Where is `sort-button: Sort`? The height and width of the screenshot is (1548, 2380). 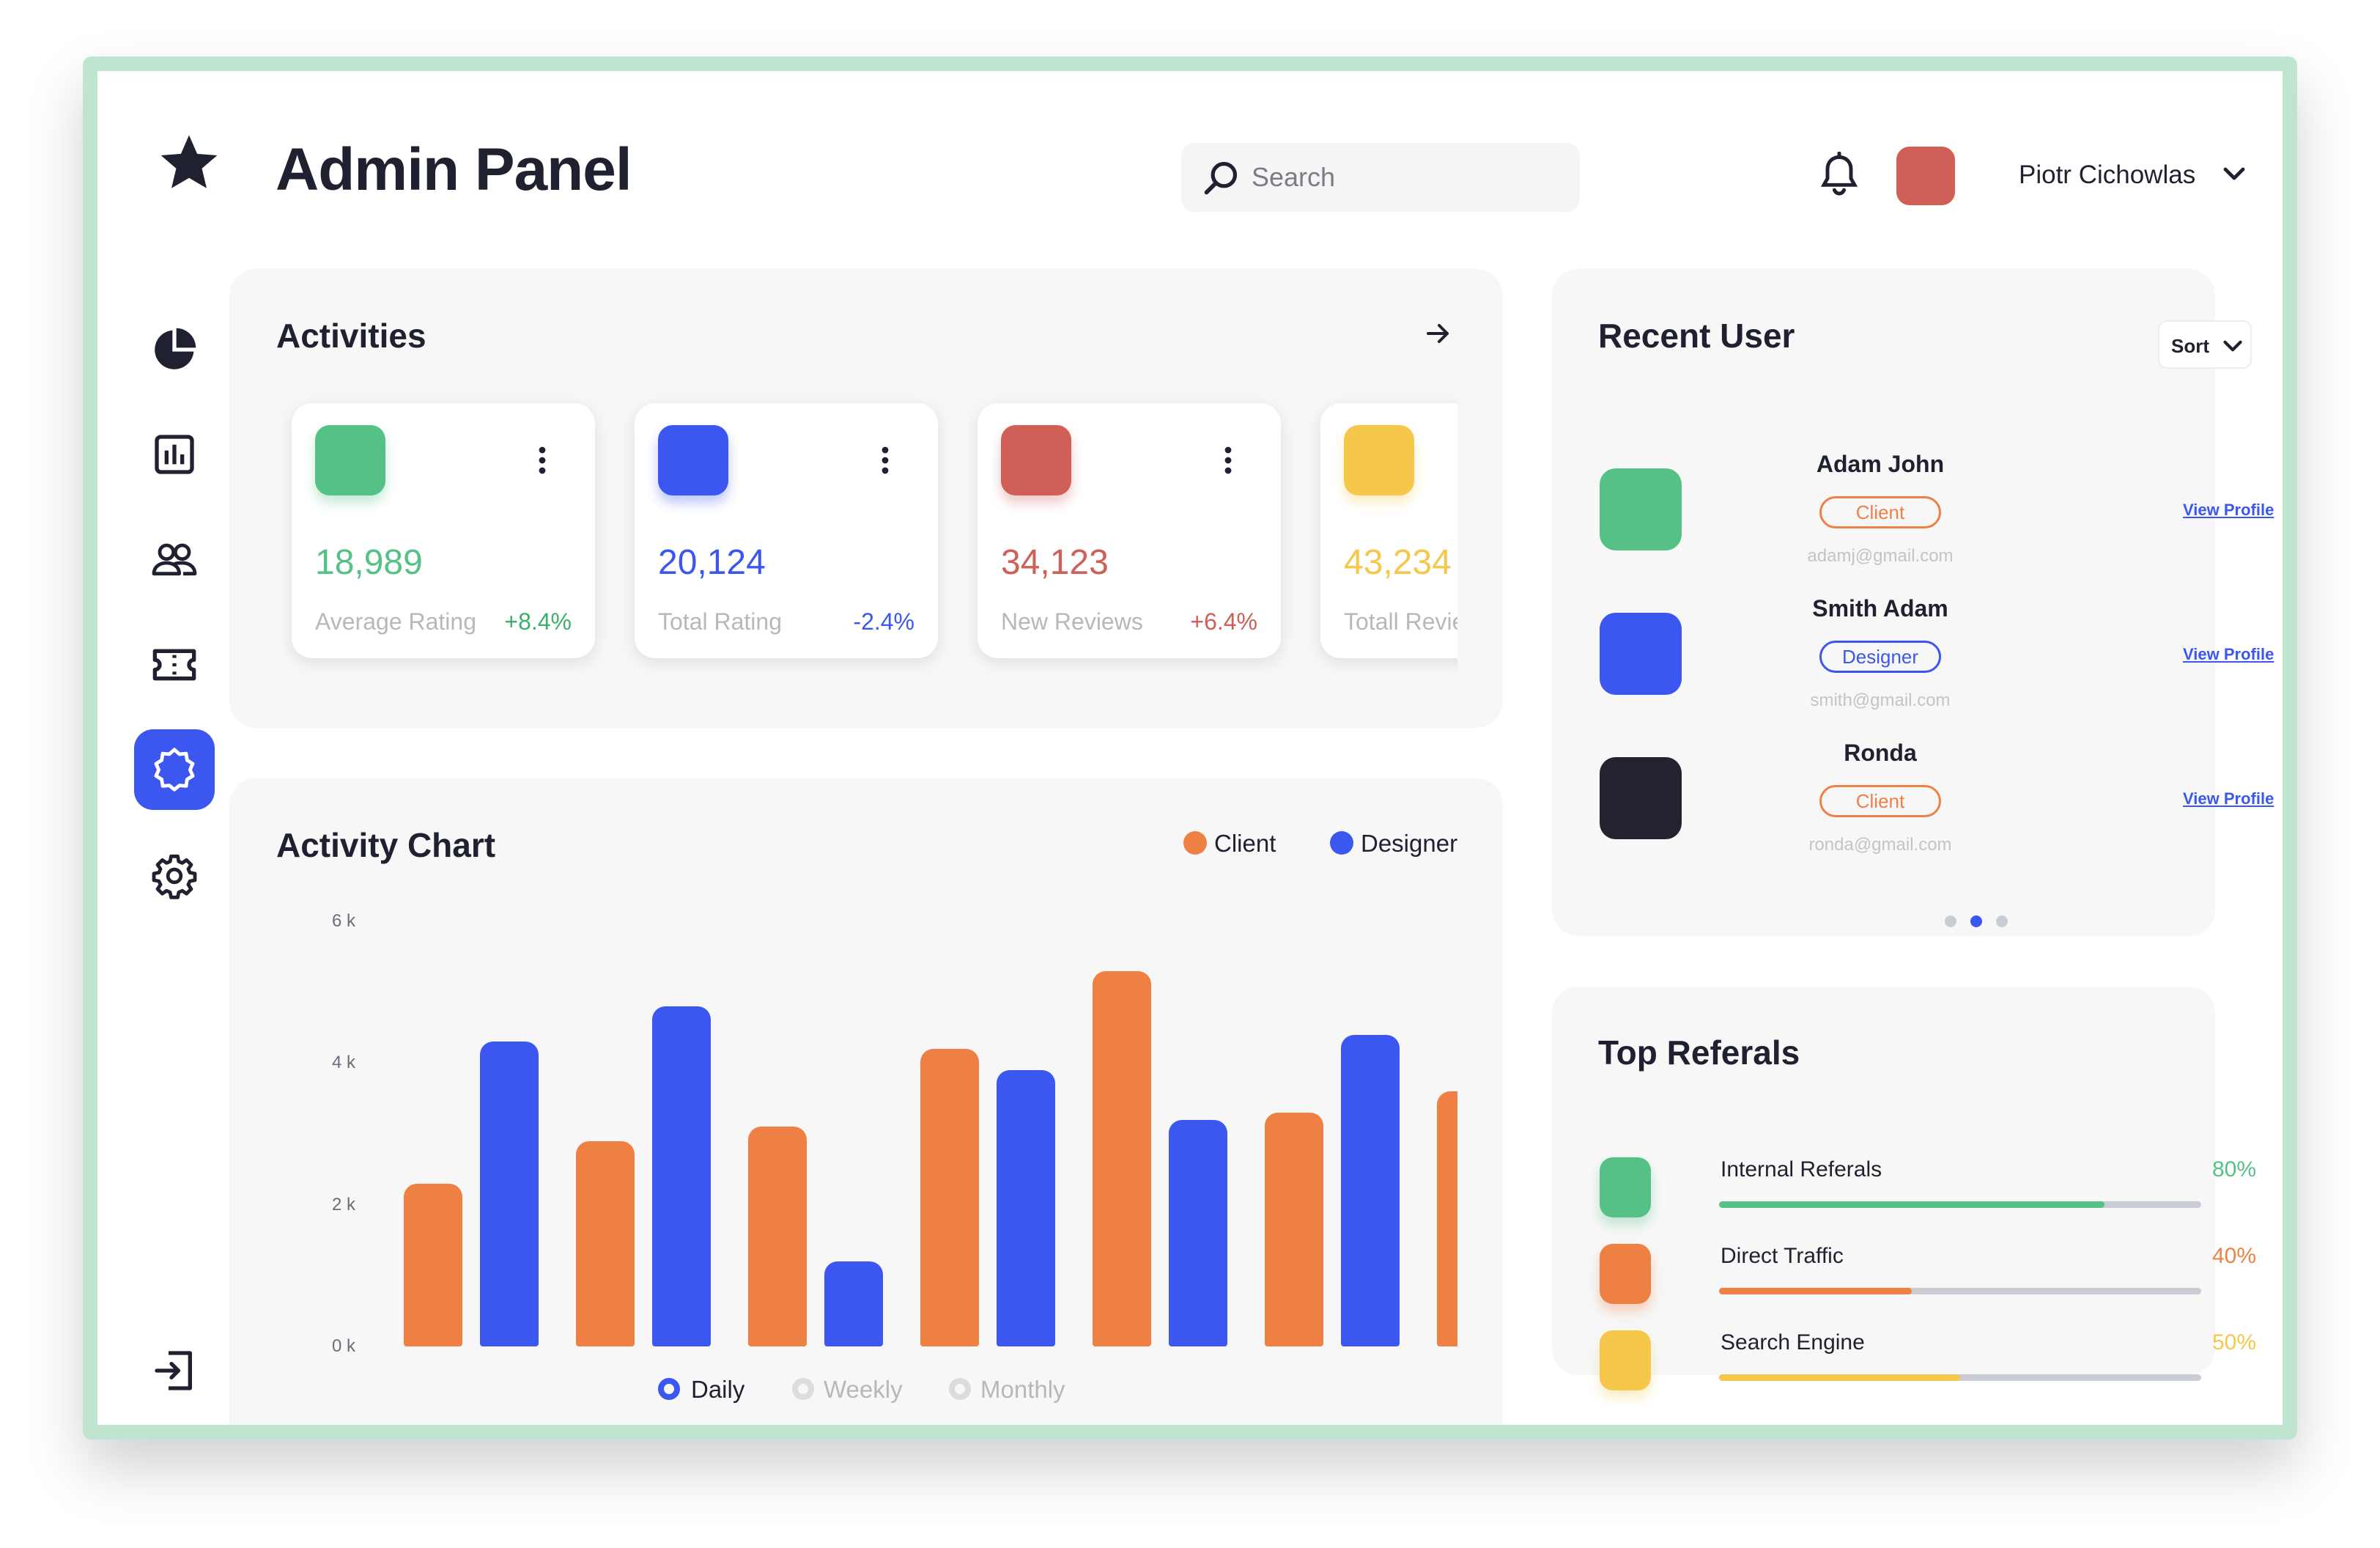
sort-button: Sort is located at coordinates (2205, 344).